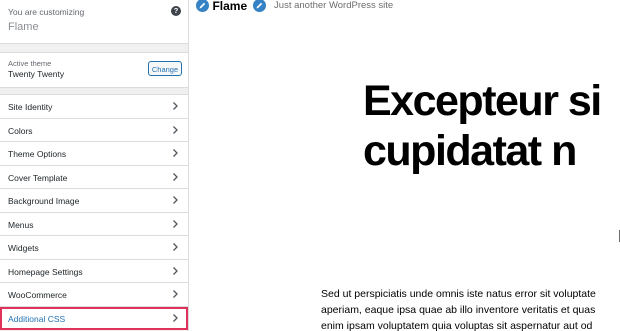 Image resolution: width=620 pixels, height=331 pixels. Describe the element at coordinates (23, 248) in the screenshot. I see `menu-item-label: Widgets` at that location.